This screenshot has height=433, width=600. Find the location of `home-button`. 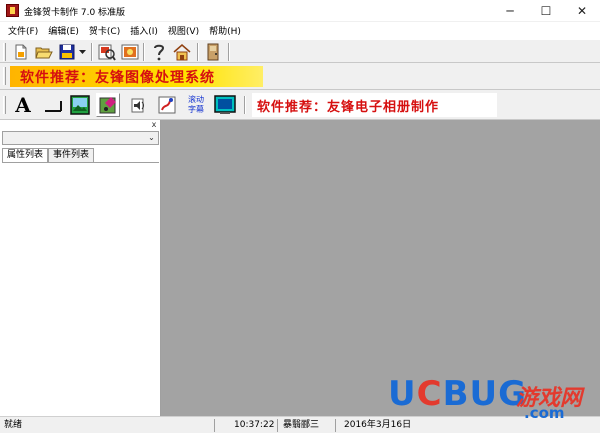

home-button is located at coordinates (182, 52).